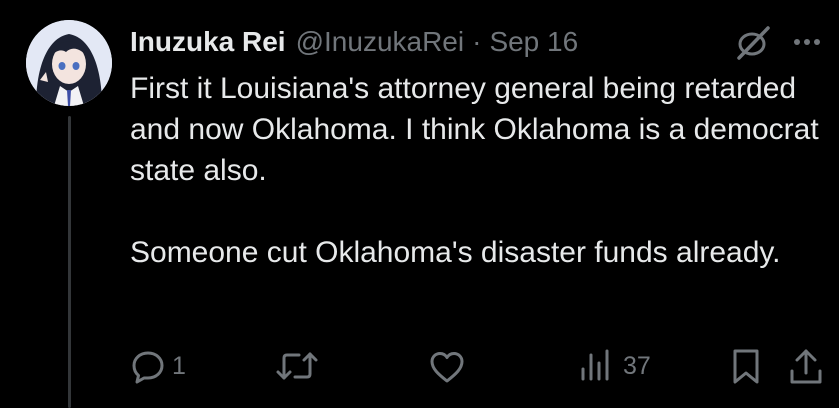  What do you see at coordinates (69, 63) in the screenshot?
I see `avatar` at bounding box center [69, 63].